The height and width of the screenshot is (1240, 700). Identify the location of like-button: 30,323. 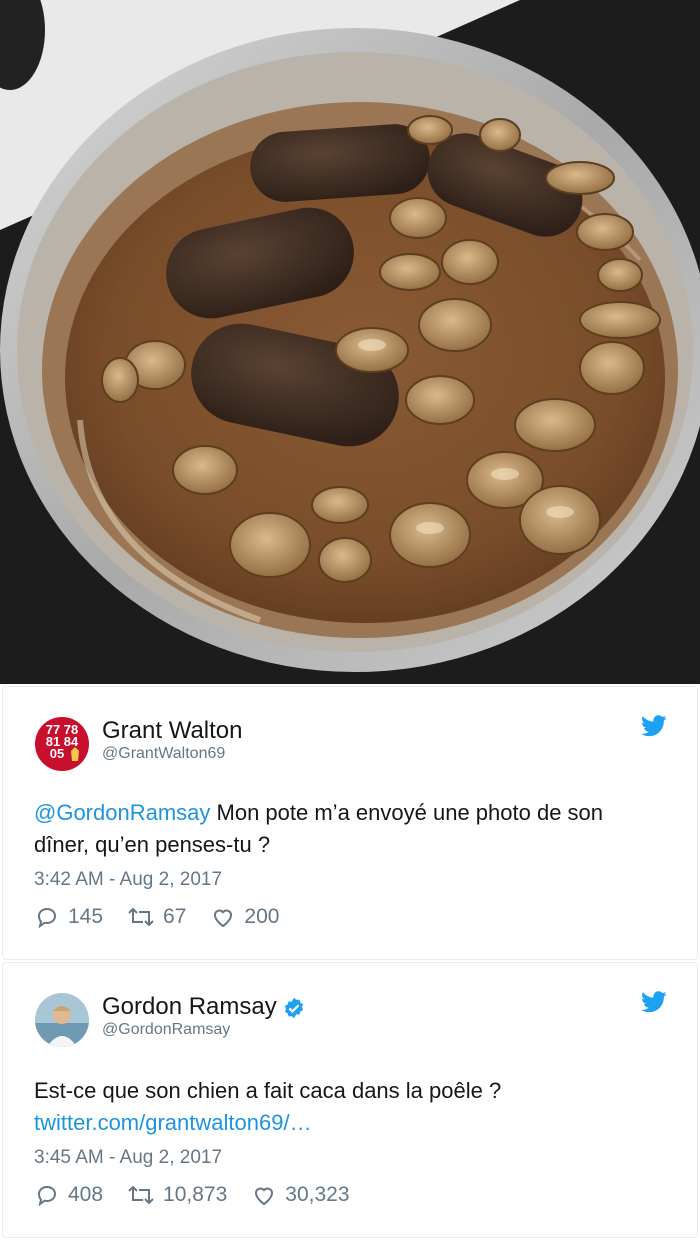
(300, 1195).